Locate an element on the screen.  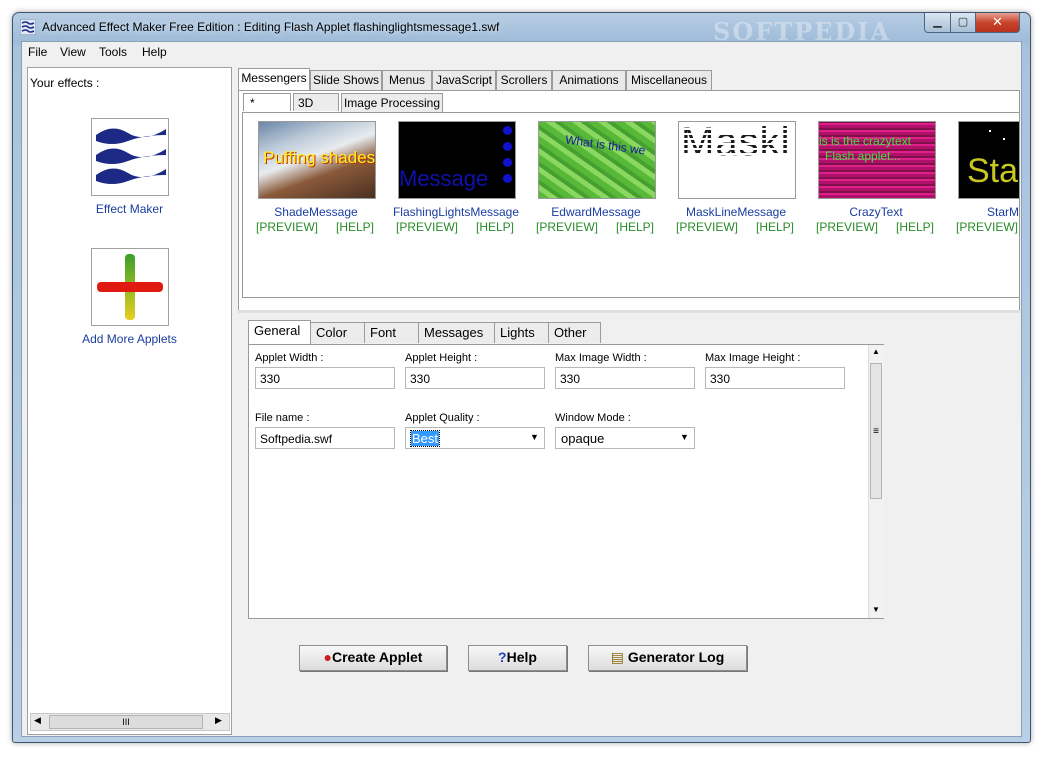
preview-link-flashing: [PREVIEW] is located at coordinates (427, 227).